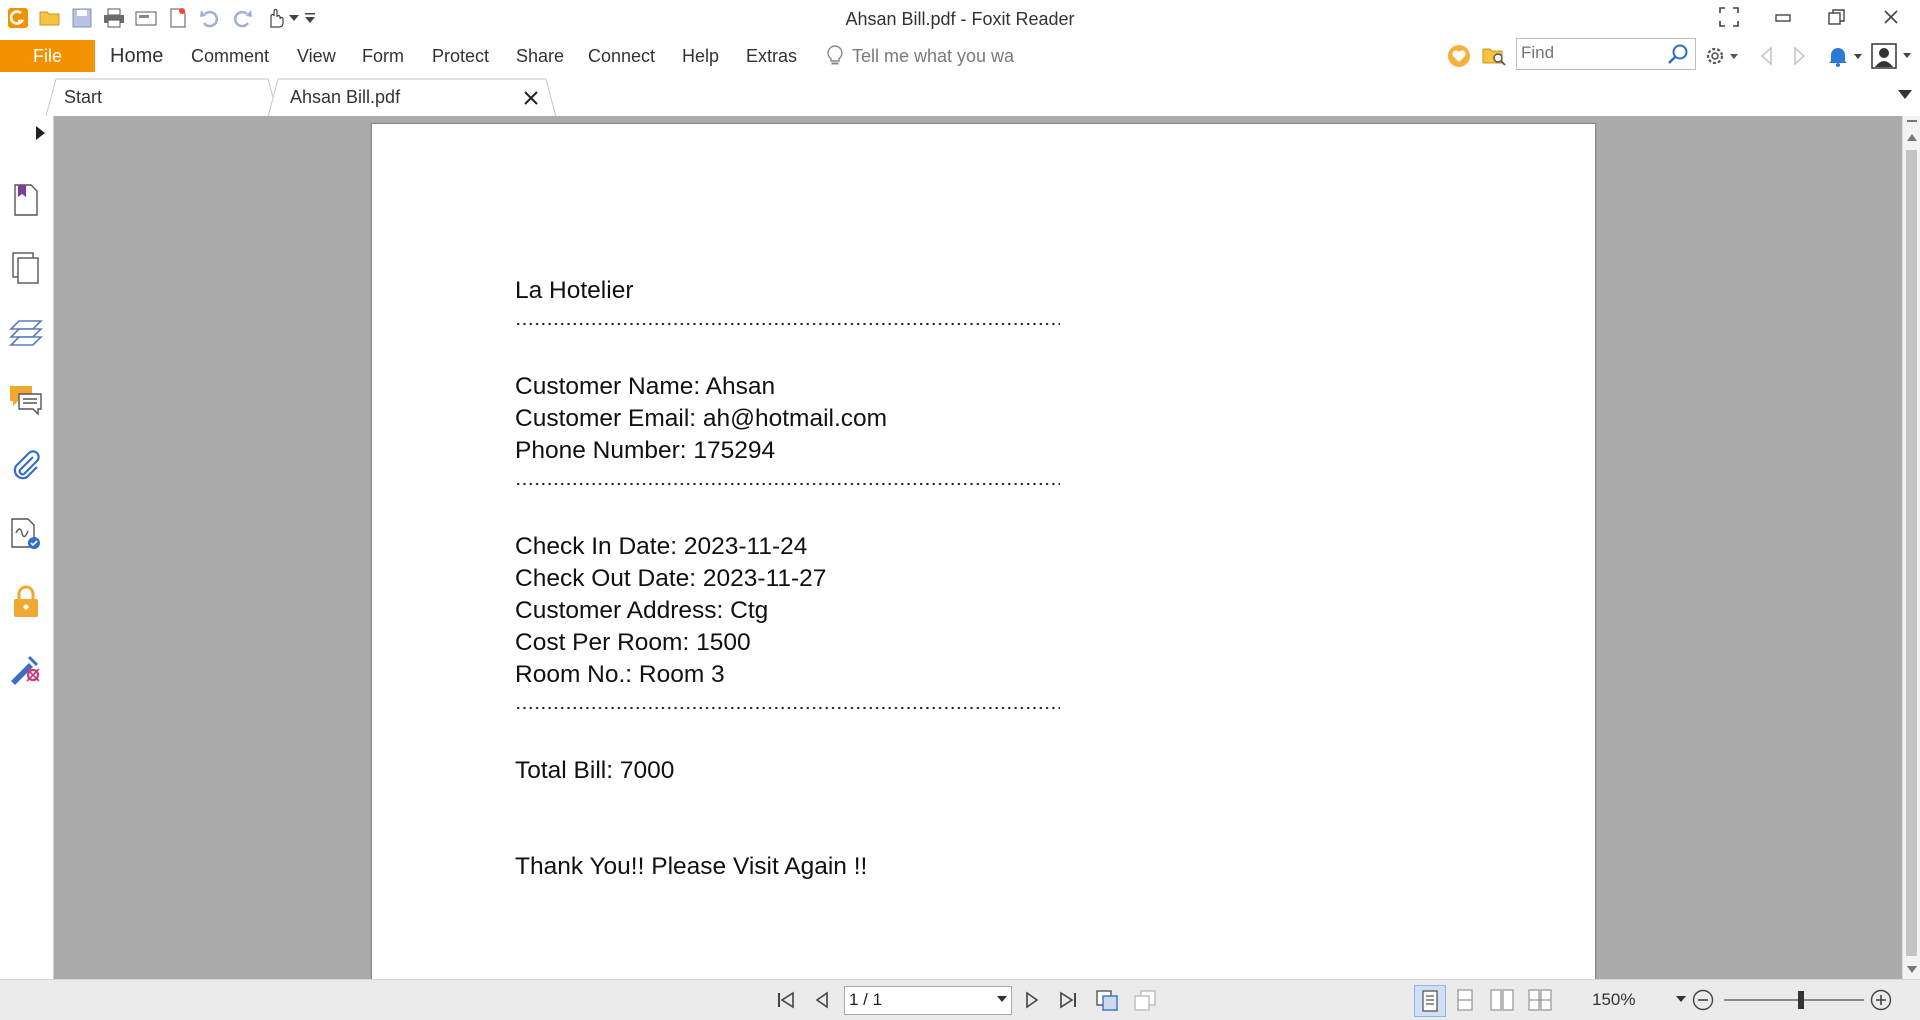  Describe the element at coordinates (645, 450) in the screenshot. I see `phone-number: Phone Number: 175294` at that location.